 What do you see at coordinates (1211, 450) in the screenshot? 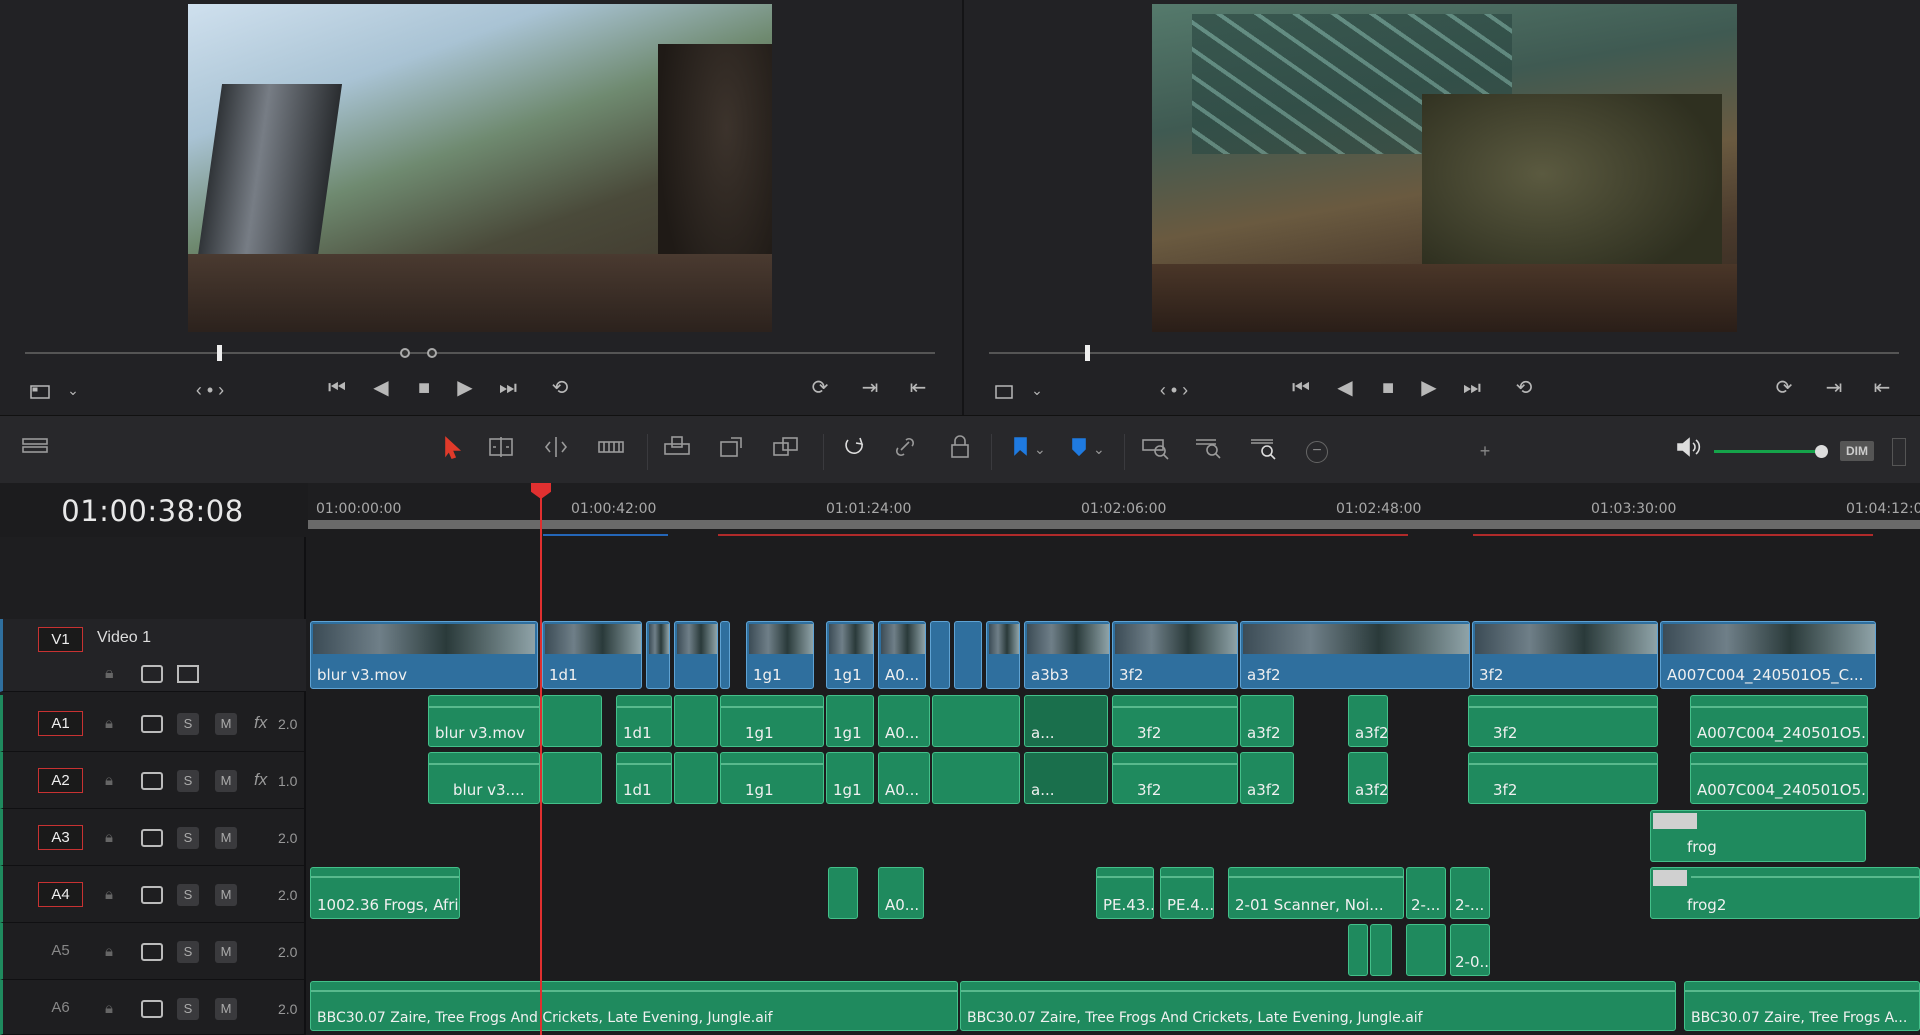
I see `detail-zoom-icon` at bounding box center [1211, 450].